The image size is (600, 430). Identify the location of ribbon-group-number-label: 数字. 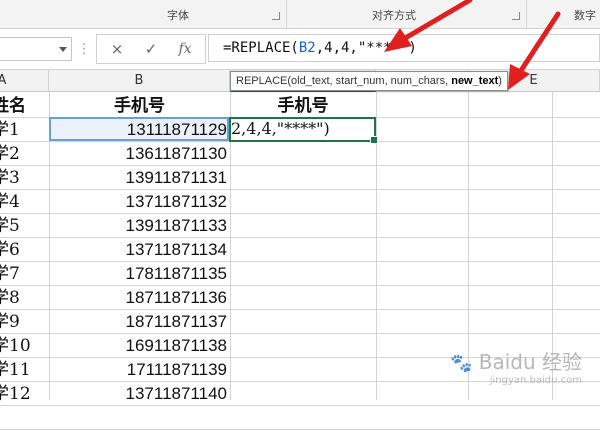
(585, 15).